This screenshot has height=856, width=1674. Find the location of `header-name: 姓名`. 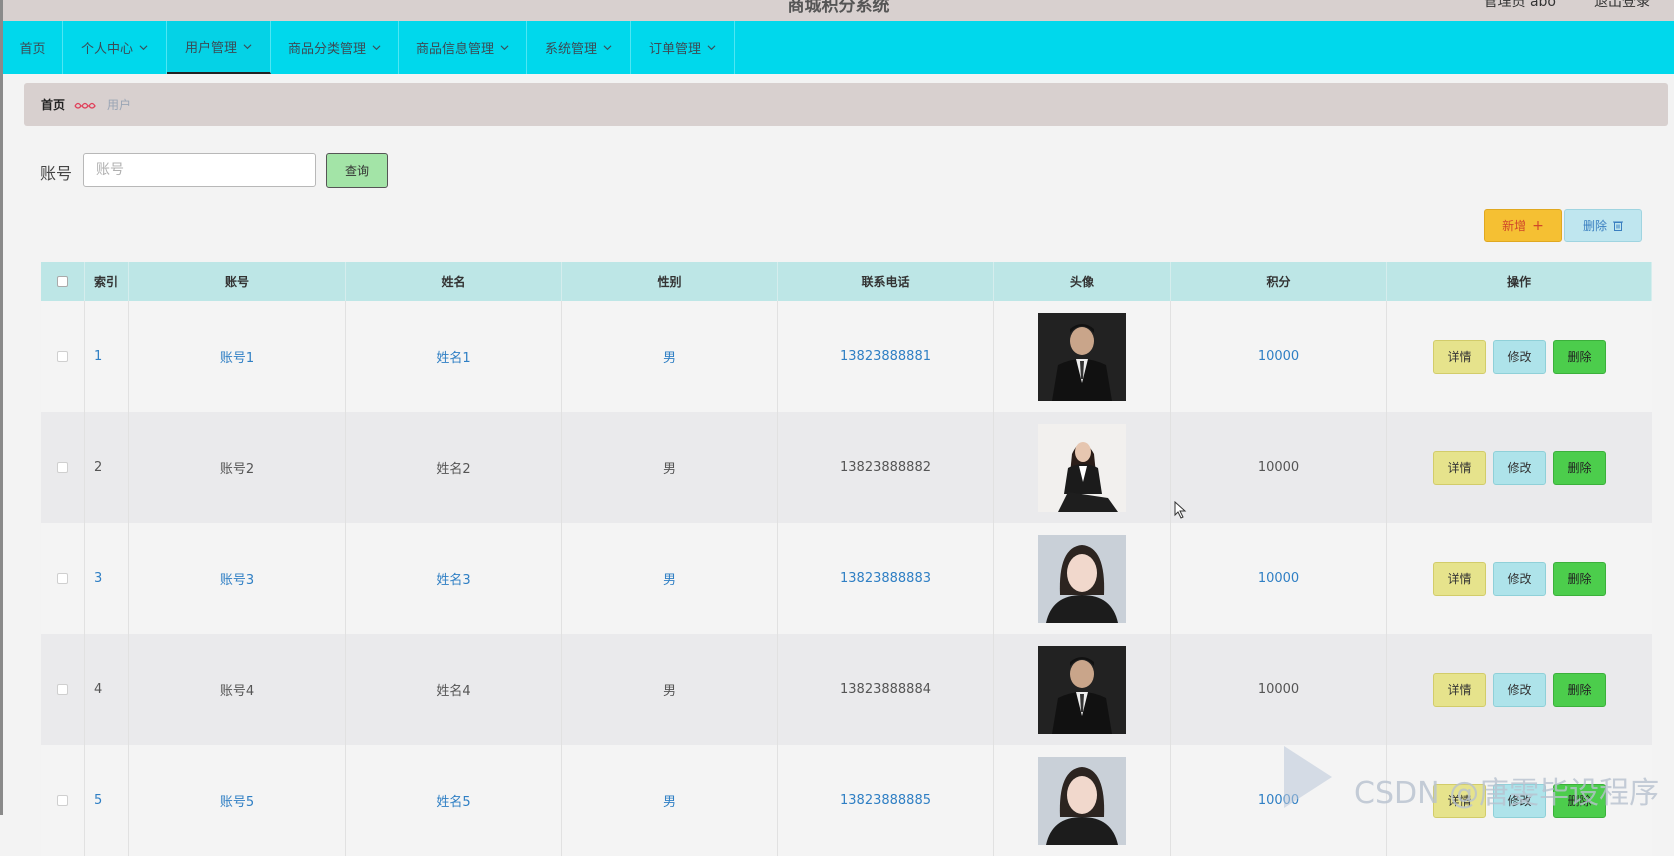

header-name: 姓名 is located at coordinates (454, 281).